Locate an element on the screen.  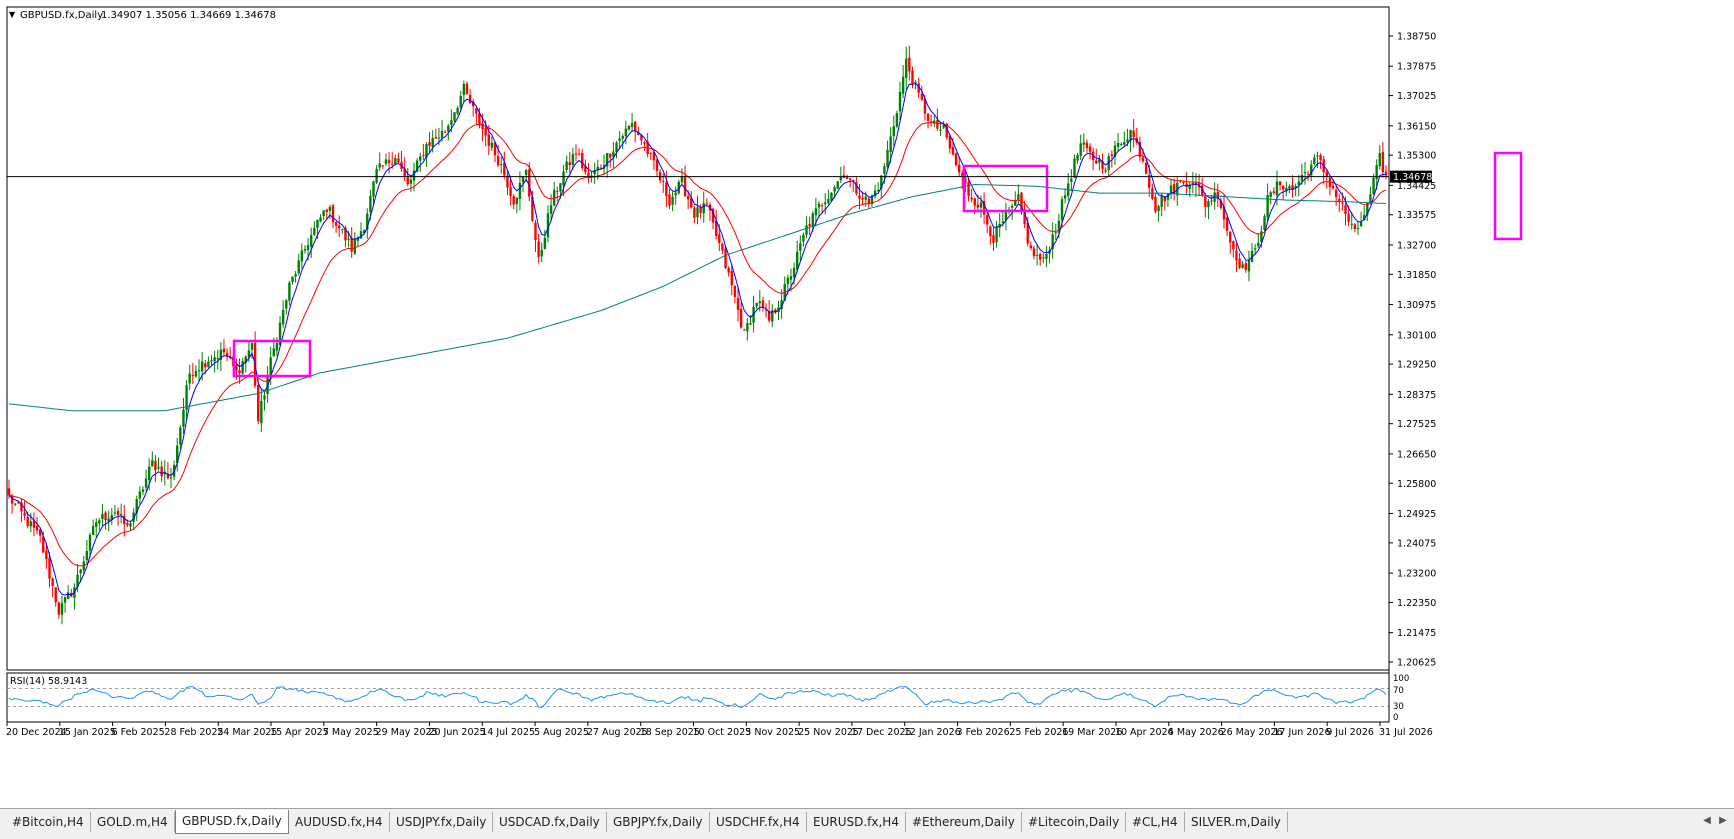
tab-litecoin-daily: #Litecoin,Daily is located at coordinates (1074, 822).